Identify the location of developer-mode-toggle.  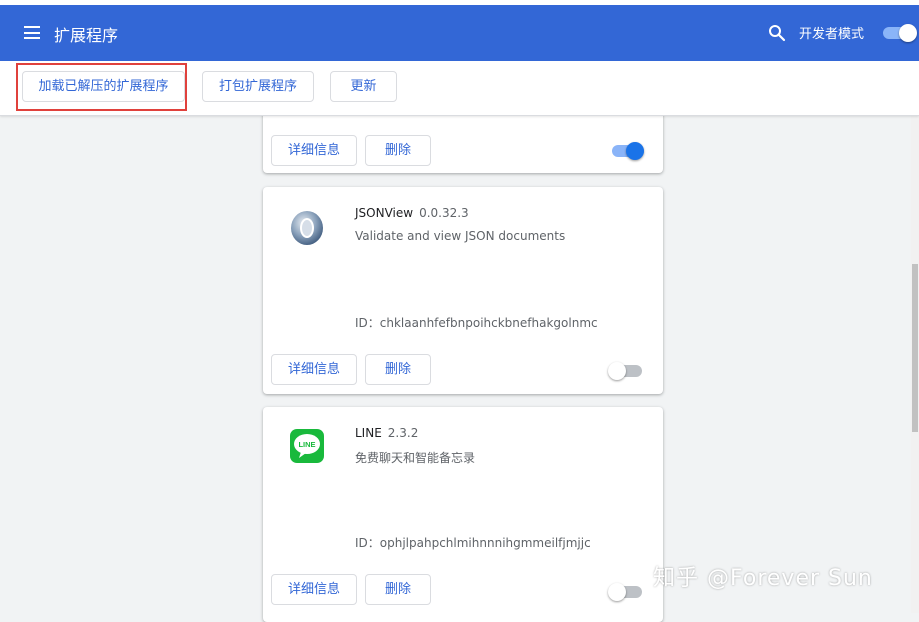
(900, 33).